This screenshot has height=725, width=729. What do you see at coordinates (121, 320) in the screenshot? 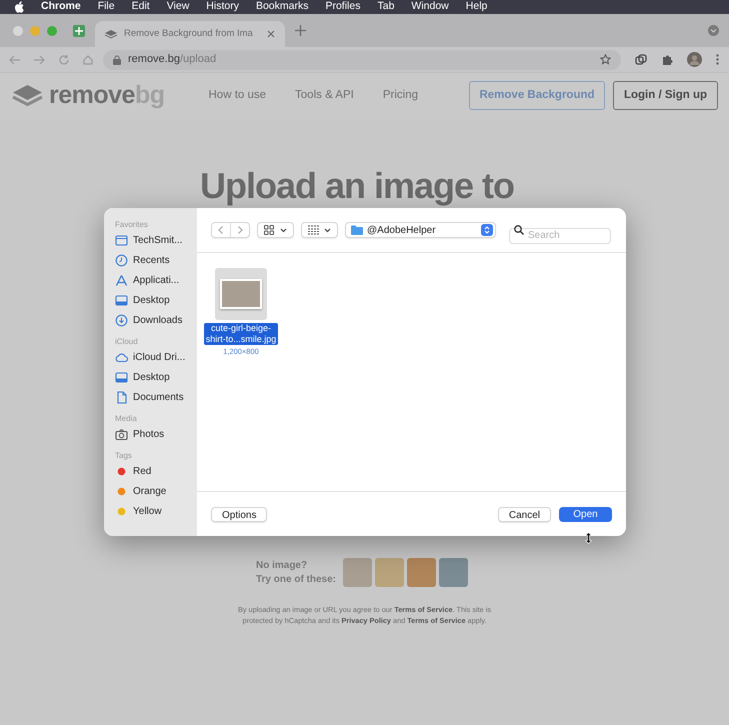
I see `download-icon` at bounding box center [121, 320].